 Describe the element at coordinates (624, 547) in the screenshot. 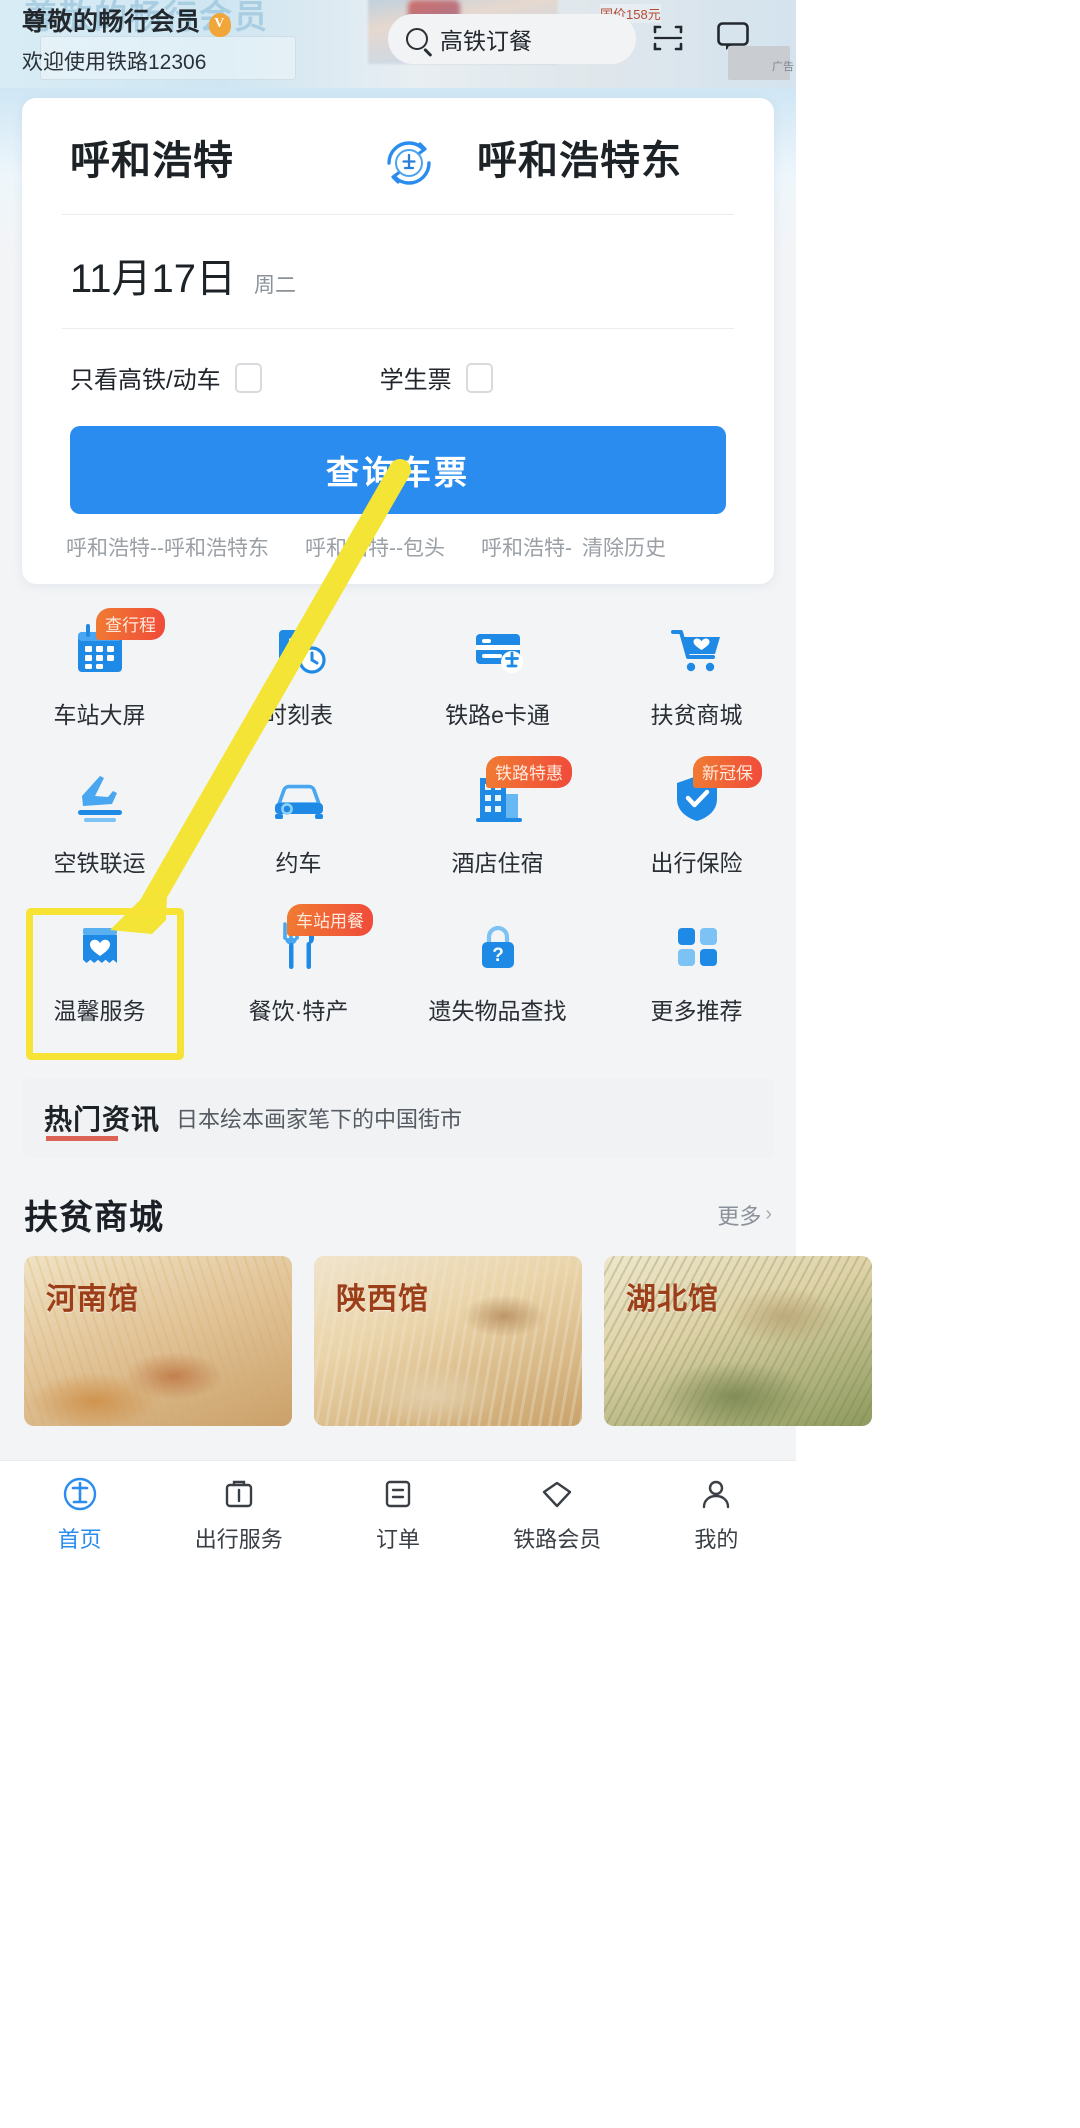

I see `clear-history-button: 清除历史` at that location.